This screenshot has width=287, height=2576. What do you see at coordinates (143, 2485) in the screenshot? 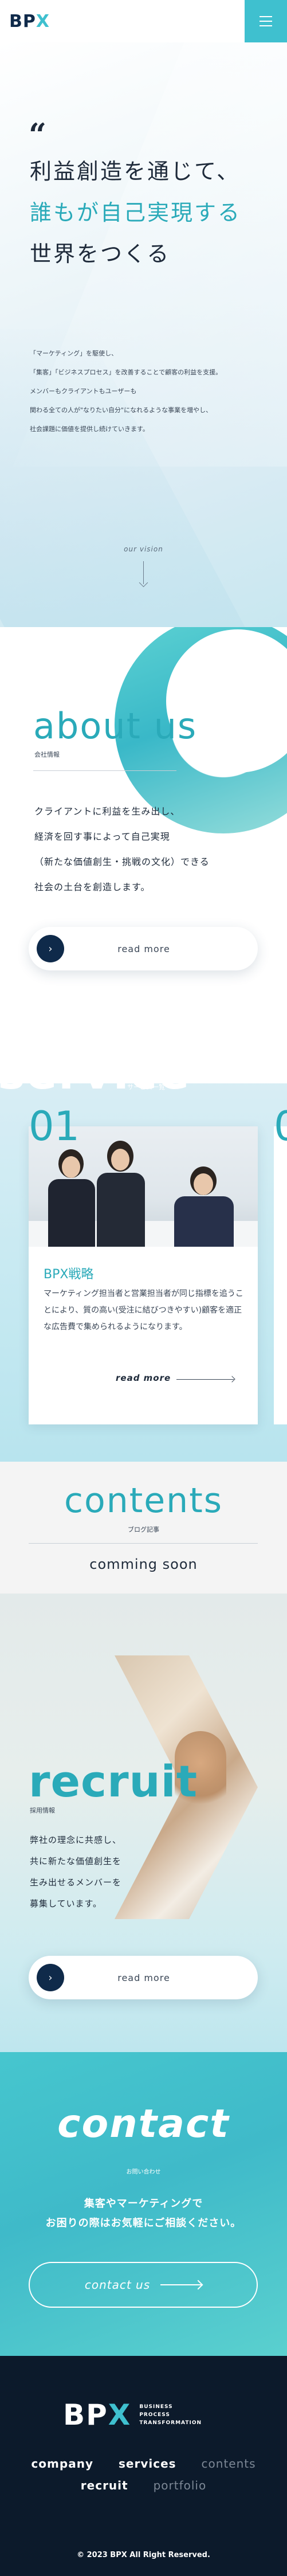
I see `footer-nav-row: recruit portfolio` at bounding box center [143, 2485].